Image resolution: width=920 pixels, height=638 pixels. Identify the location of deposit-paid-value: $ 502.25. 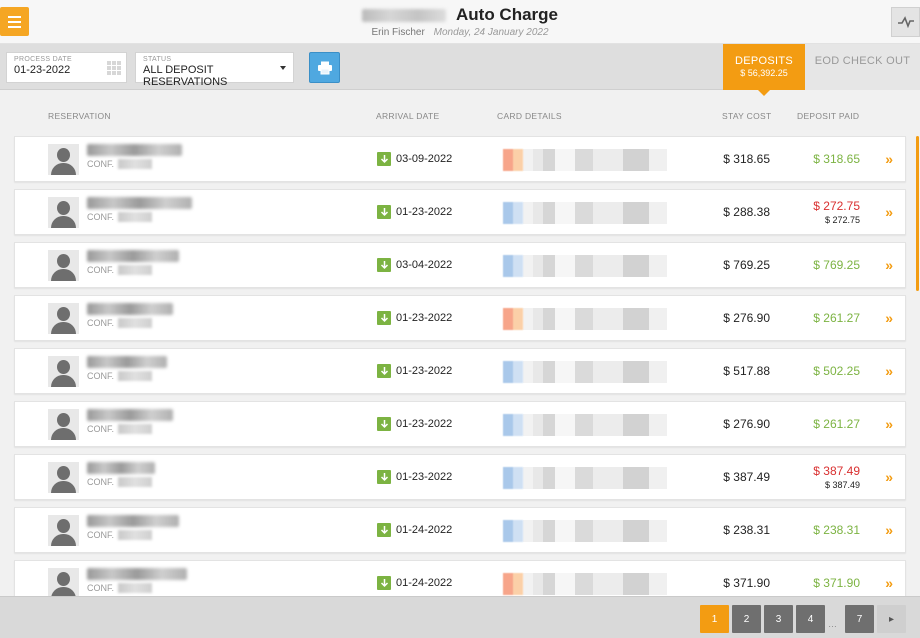
(836, 371).